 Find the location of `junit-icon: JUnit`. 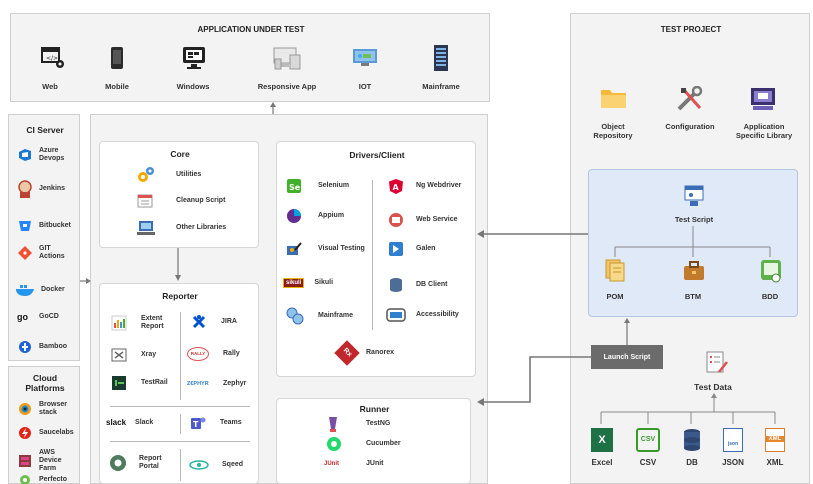

junit-icon: JUnit is located at coordinates (331, 464).